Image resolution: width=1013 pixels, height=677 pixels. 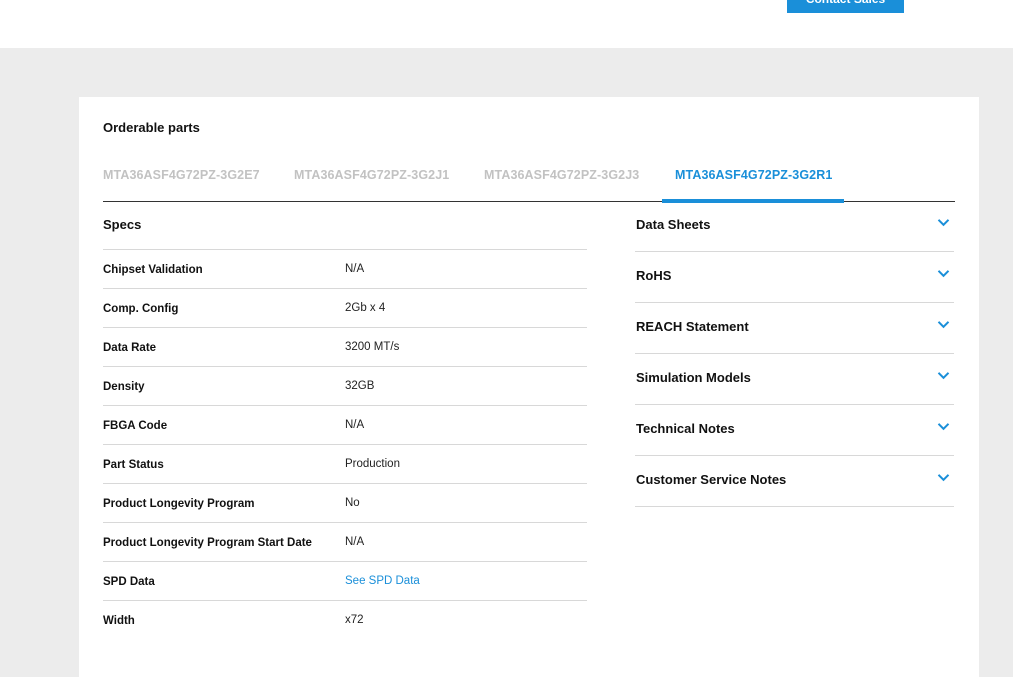 I want to click on spec-label: FBGA Code, so click(x=135, y=426).